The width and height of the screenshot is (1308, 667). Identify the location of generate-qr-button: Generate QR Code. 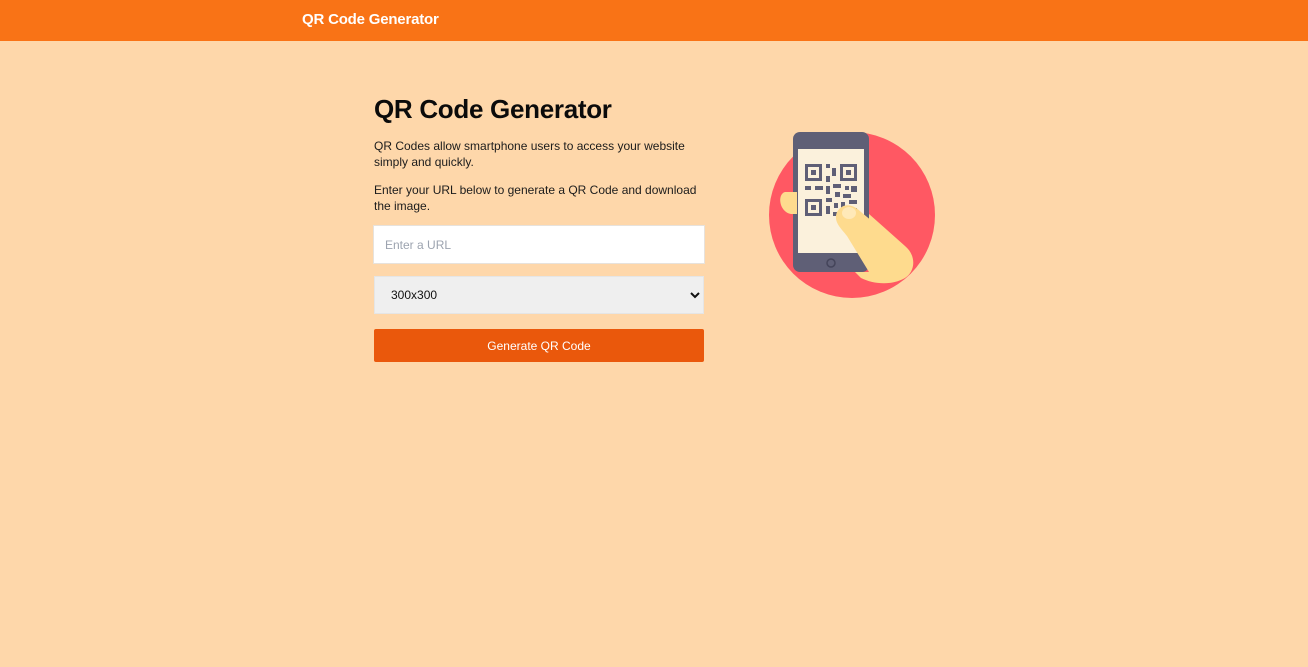
(539, 345).